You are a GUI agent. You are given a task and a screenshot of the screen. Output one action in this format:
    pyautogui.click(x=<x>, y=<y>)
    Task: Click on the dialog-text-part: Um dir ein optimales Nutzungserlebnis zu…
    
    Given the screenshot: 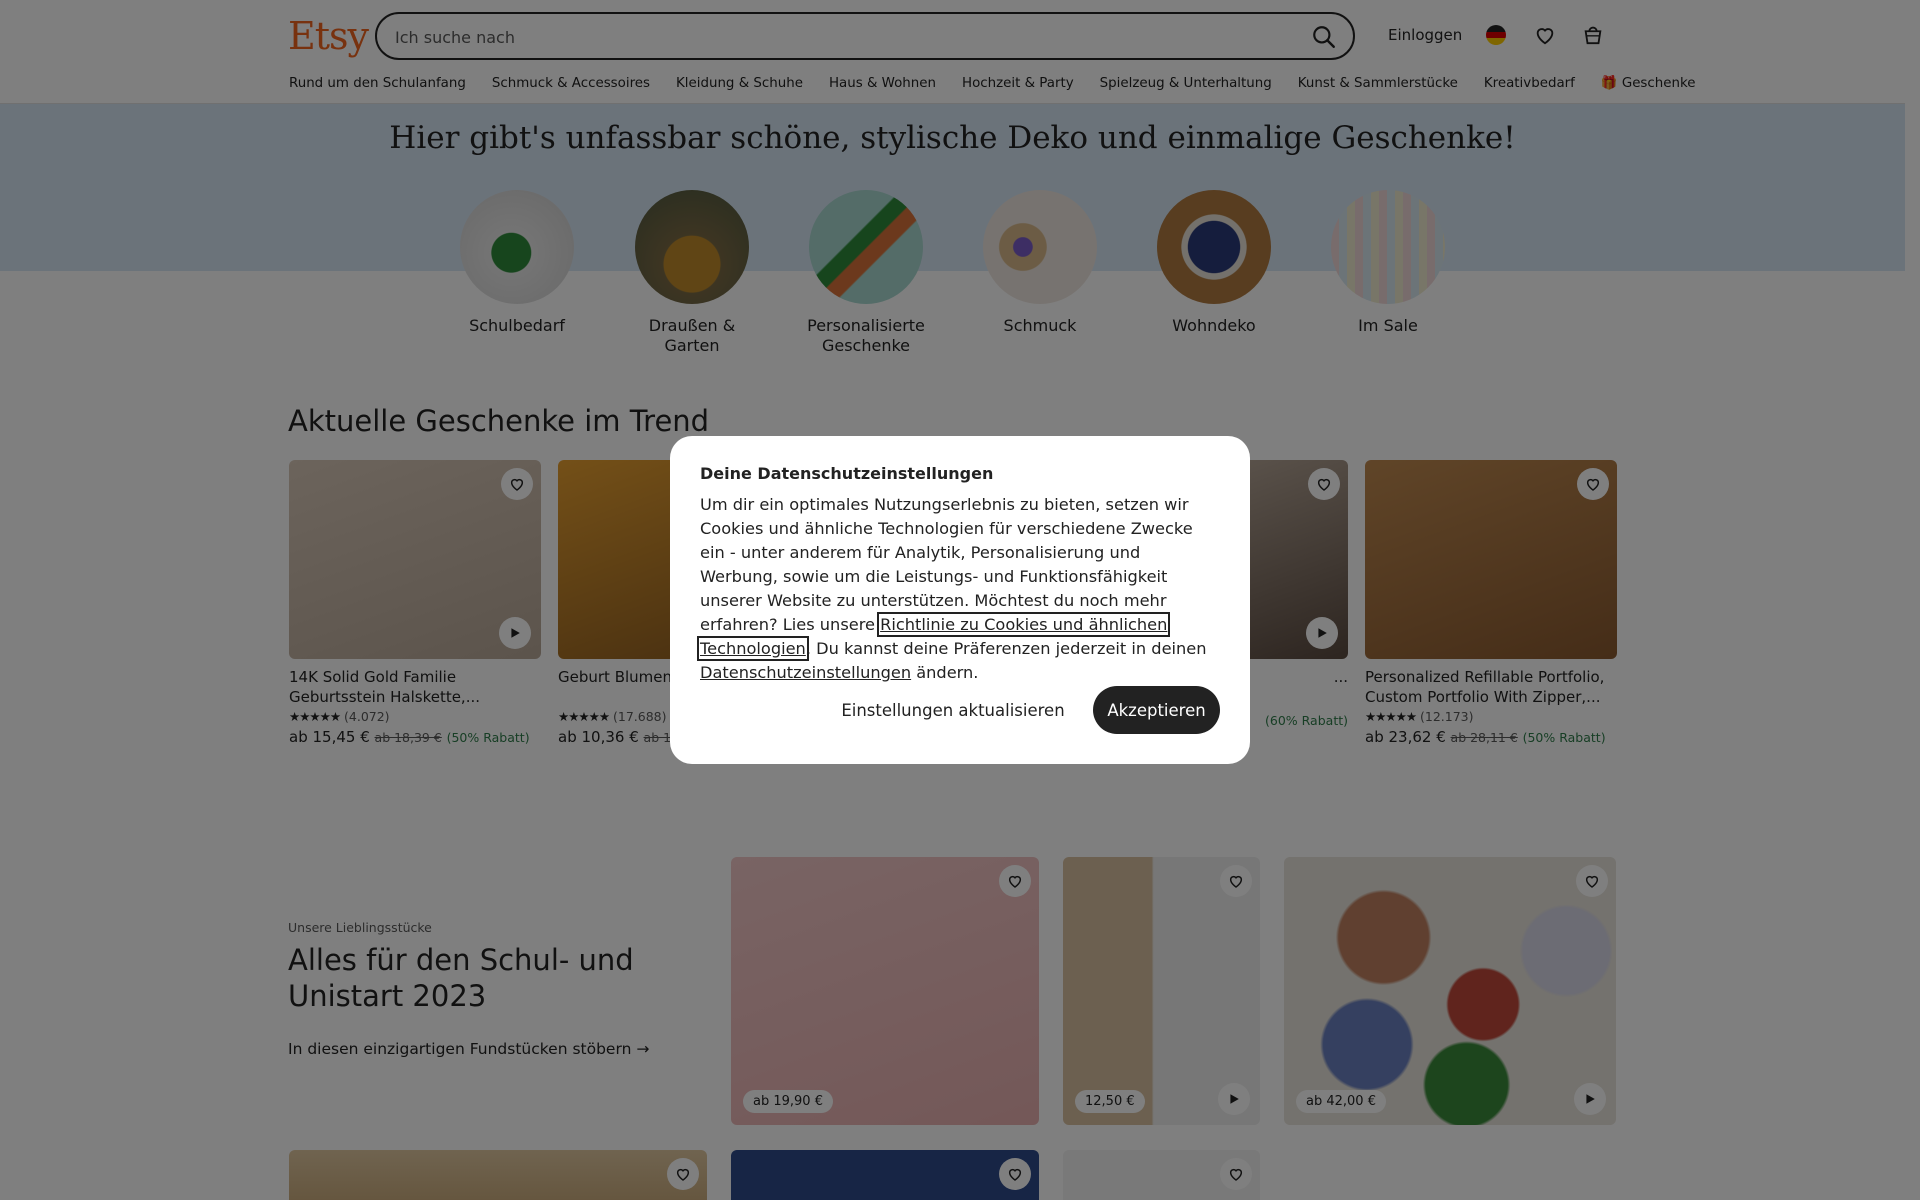 What is the action you would take?
    pyautogui.click(x=946, y=564)
    